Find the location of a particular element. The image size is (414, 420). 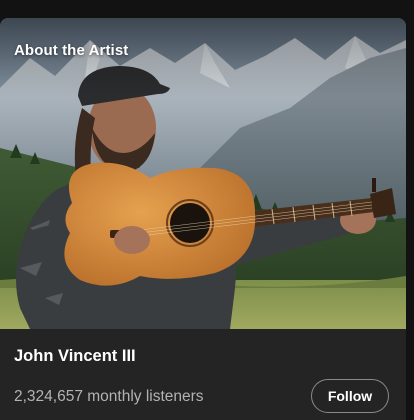

section-title: About the Artist is located at coordinates (71, 50).